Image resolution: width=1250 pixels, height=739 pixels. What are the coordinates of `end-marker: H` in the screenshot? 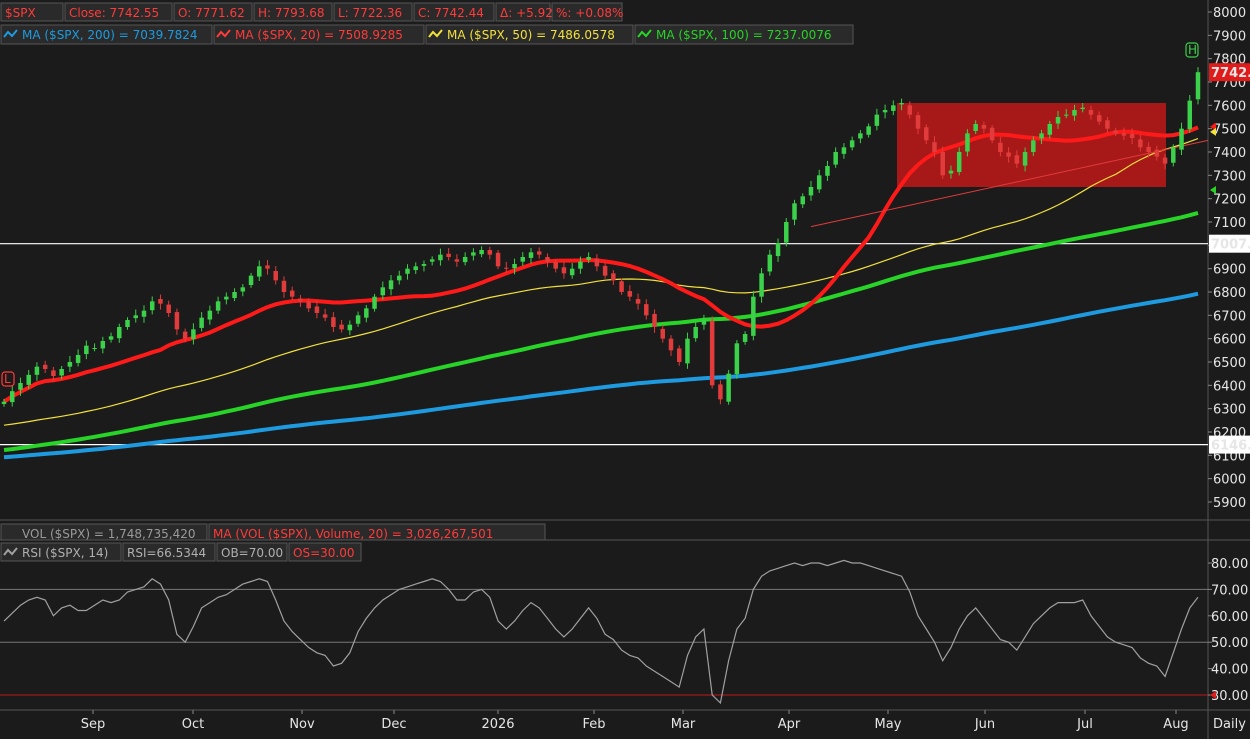 It's located at (1192, 50).